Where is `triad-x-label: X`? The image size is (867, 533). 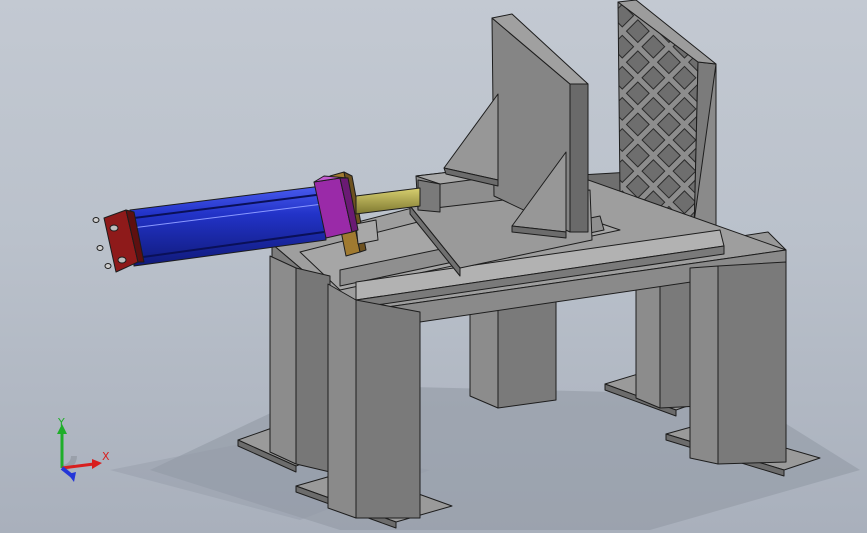 triad-x-label: X is located at coordinates (106, 456).